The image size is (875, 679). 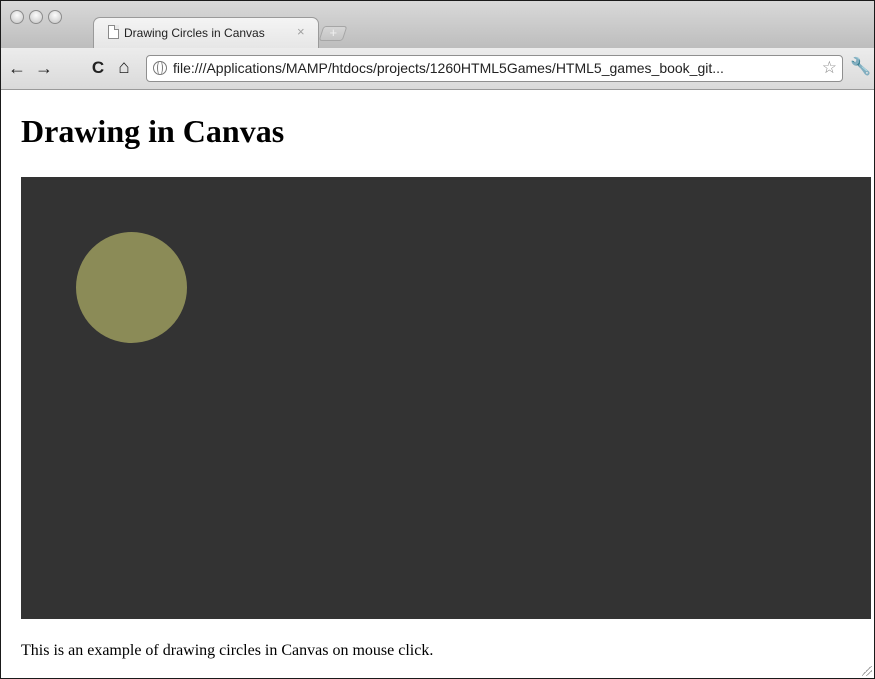 I want to click on globe-icon, so click(x=160, y=68).